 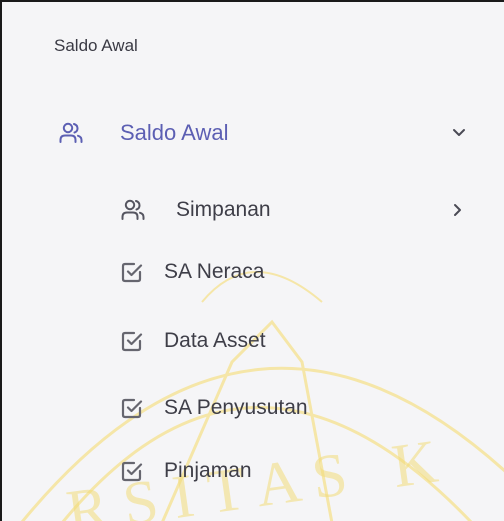 What do you see at coordinates (236, 407) in the screenshot?
I see `menu-item-label: SA Penyusutan` at bounding box center [236, 407].